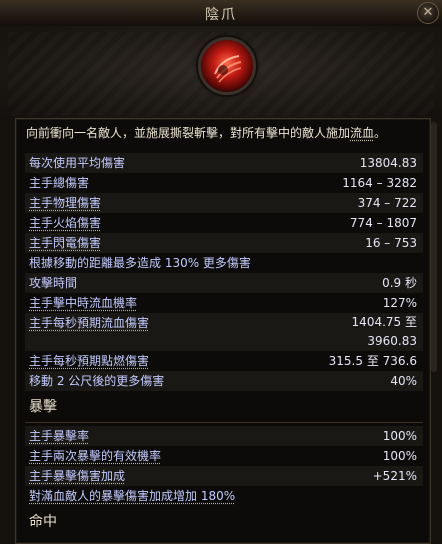 This screenshot has width=442, height=544. I want to click on stat-label: 主手火焰傷害, so click(65, 223).